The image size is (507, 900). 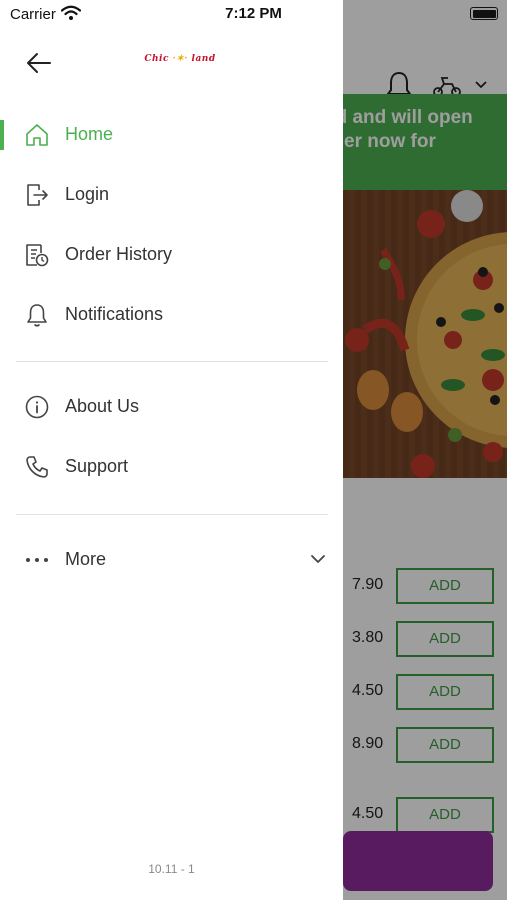 I want to click on logo-text-left: Chic, so click(x=156, y=59).